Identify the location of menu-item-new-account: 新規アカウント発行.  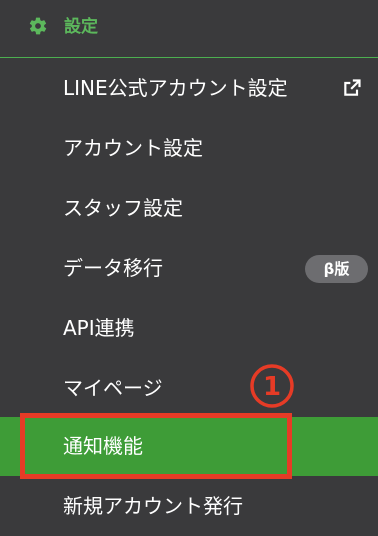
(189, 506).